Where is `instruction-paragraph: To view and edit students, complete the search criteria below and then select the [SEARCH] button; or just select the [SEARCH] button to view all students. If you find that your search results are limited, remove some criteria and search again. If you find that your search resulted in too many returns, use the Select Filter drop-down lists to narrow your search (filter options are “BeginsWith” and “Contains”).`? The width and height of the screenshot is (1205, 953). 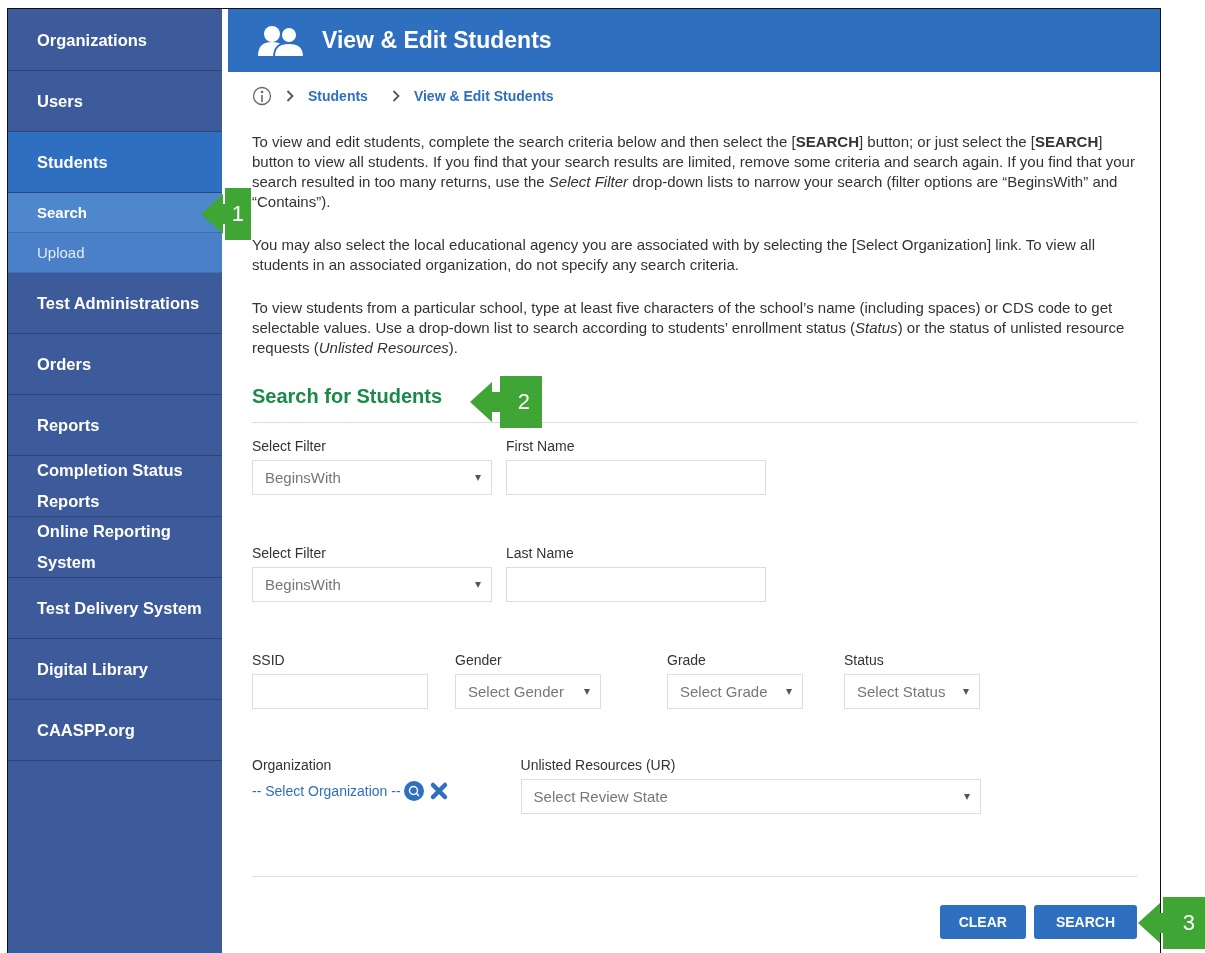
instruction-paragraph: To view and edit students, complete the search criteria below and then select the [SEARCH] button; or just select the [SEARCH] button to view all students. If you find that your search results are limited, remove some criteria and search again. If you find that your search resulted in too many returns, use the Select Filter drop-down lists to narrow your search (filter options are “BeginsWith” and “Contains”). is located at coordinates (694, 172).